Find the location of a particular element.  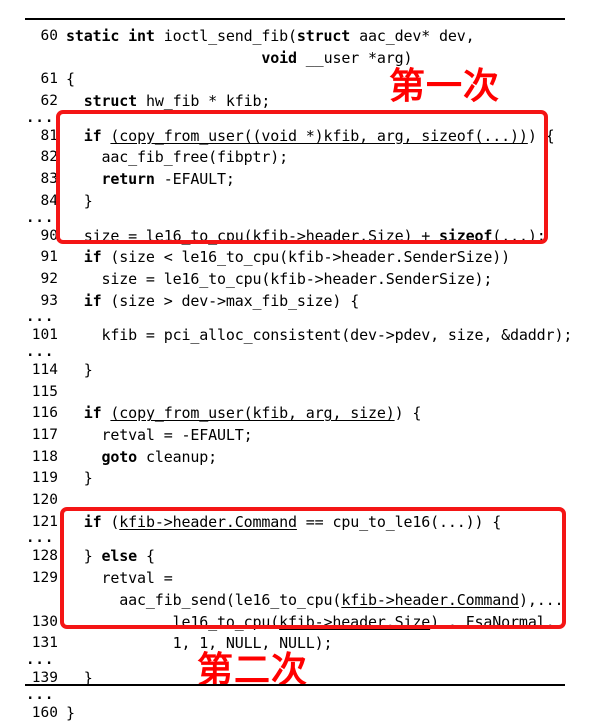

line-code: if (copy_from_user(kfib, arg, size)) { is located at coordinates (252, 413).